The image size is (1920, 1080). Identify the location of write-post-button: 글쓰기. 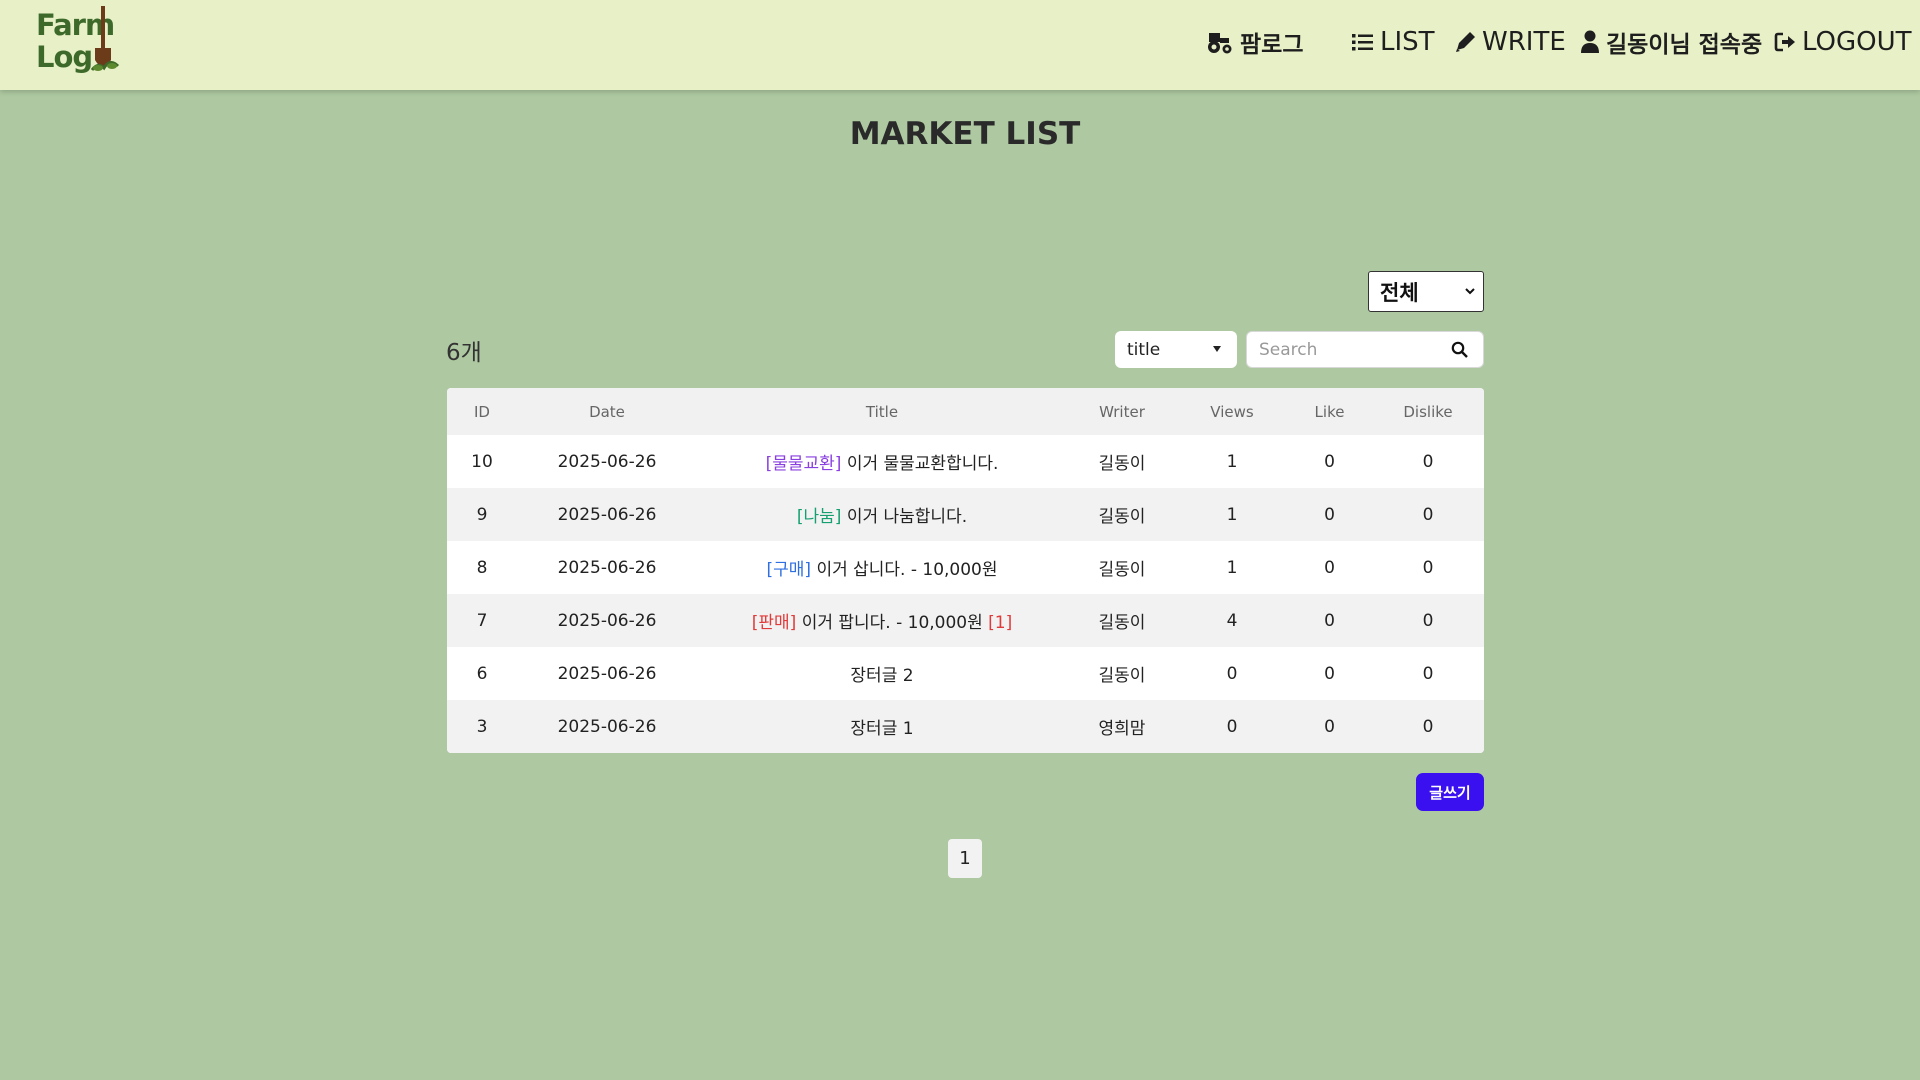
(1450, 792).